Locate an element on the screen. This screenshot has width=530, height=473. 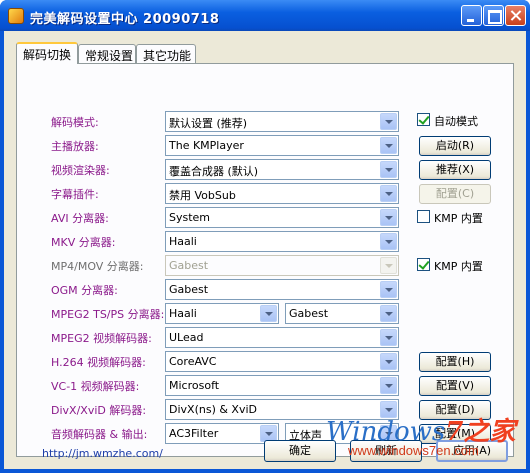
mp4-mov-splitter-value: Gabest is located at coordinates (189, 265).